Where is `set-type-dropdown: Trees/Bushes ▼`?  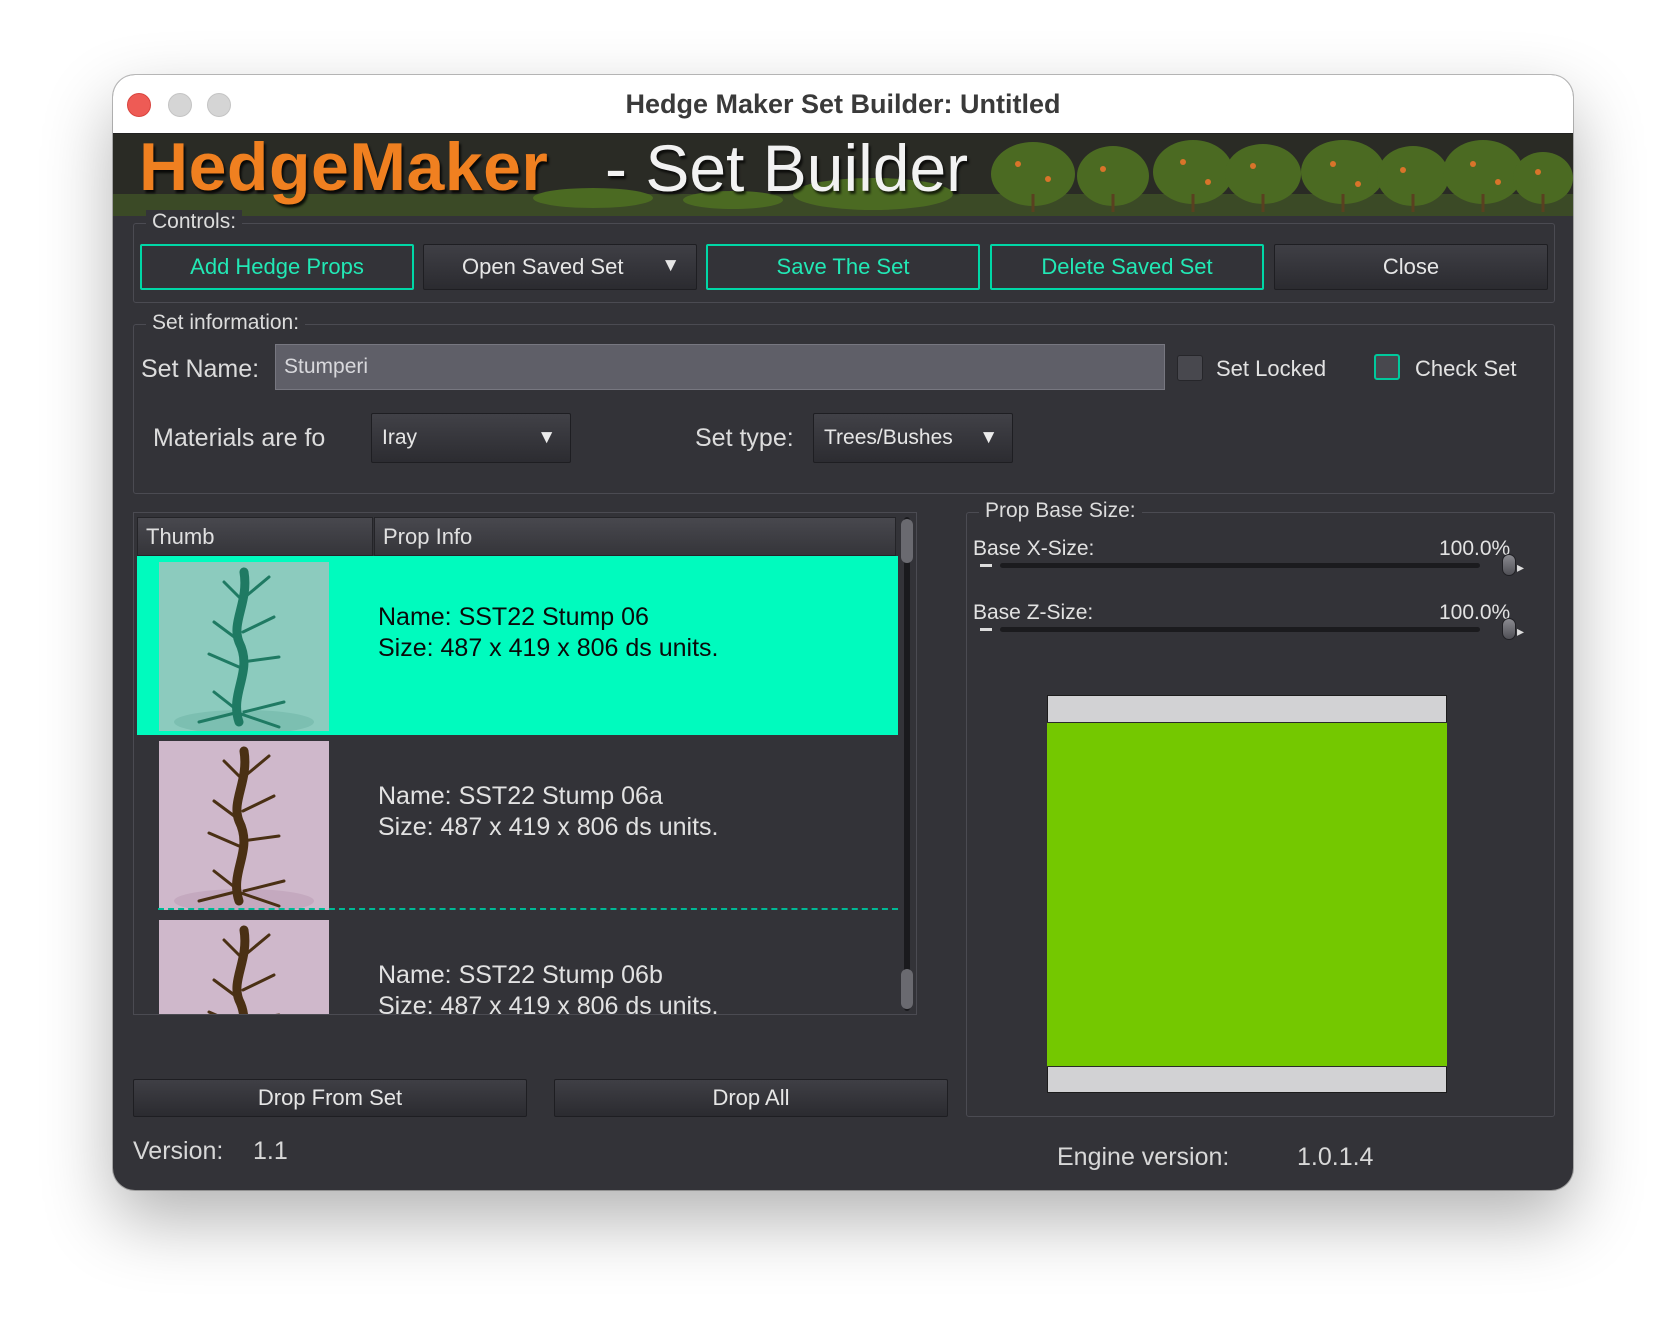
set-type-dropdown: Trees/Bushes ▼ is located at coordinates (913, 438).